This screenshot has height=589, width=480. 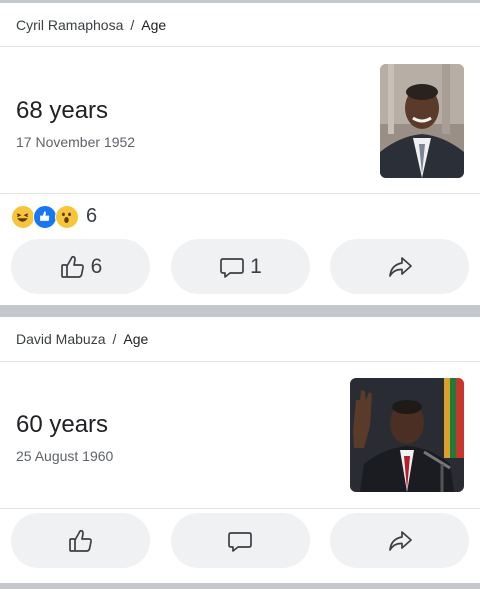 What do you see at coordinates (67, 216) in the screenshot?
I see `wow-emoji-icon` at bounding box center [67, 216].